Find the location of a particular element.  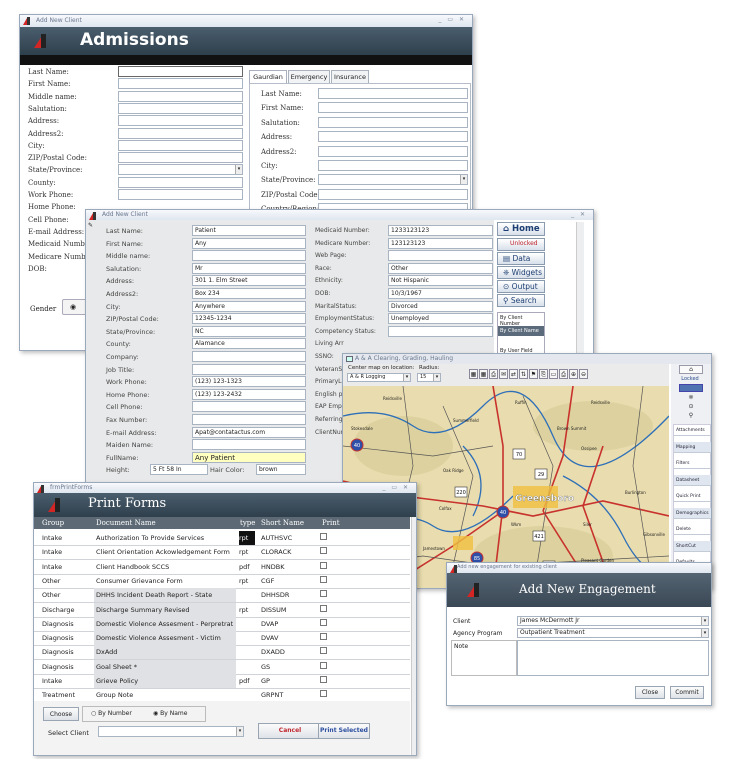

client-field-input: 5 Ft 58 In is located at coordinates (179, 470).